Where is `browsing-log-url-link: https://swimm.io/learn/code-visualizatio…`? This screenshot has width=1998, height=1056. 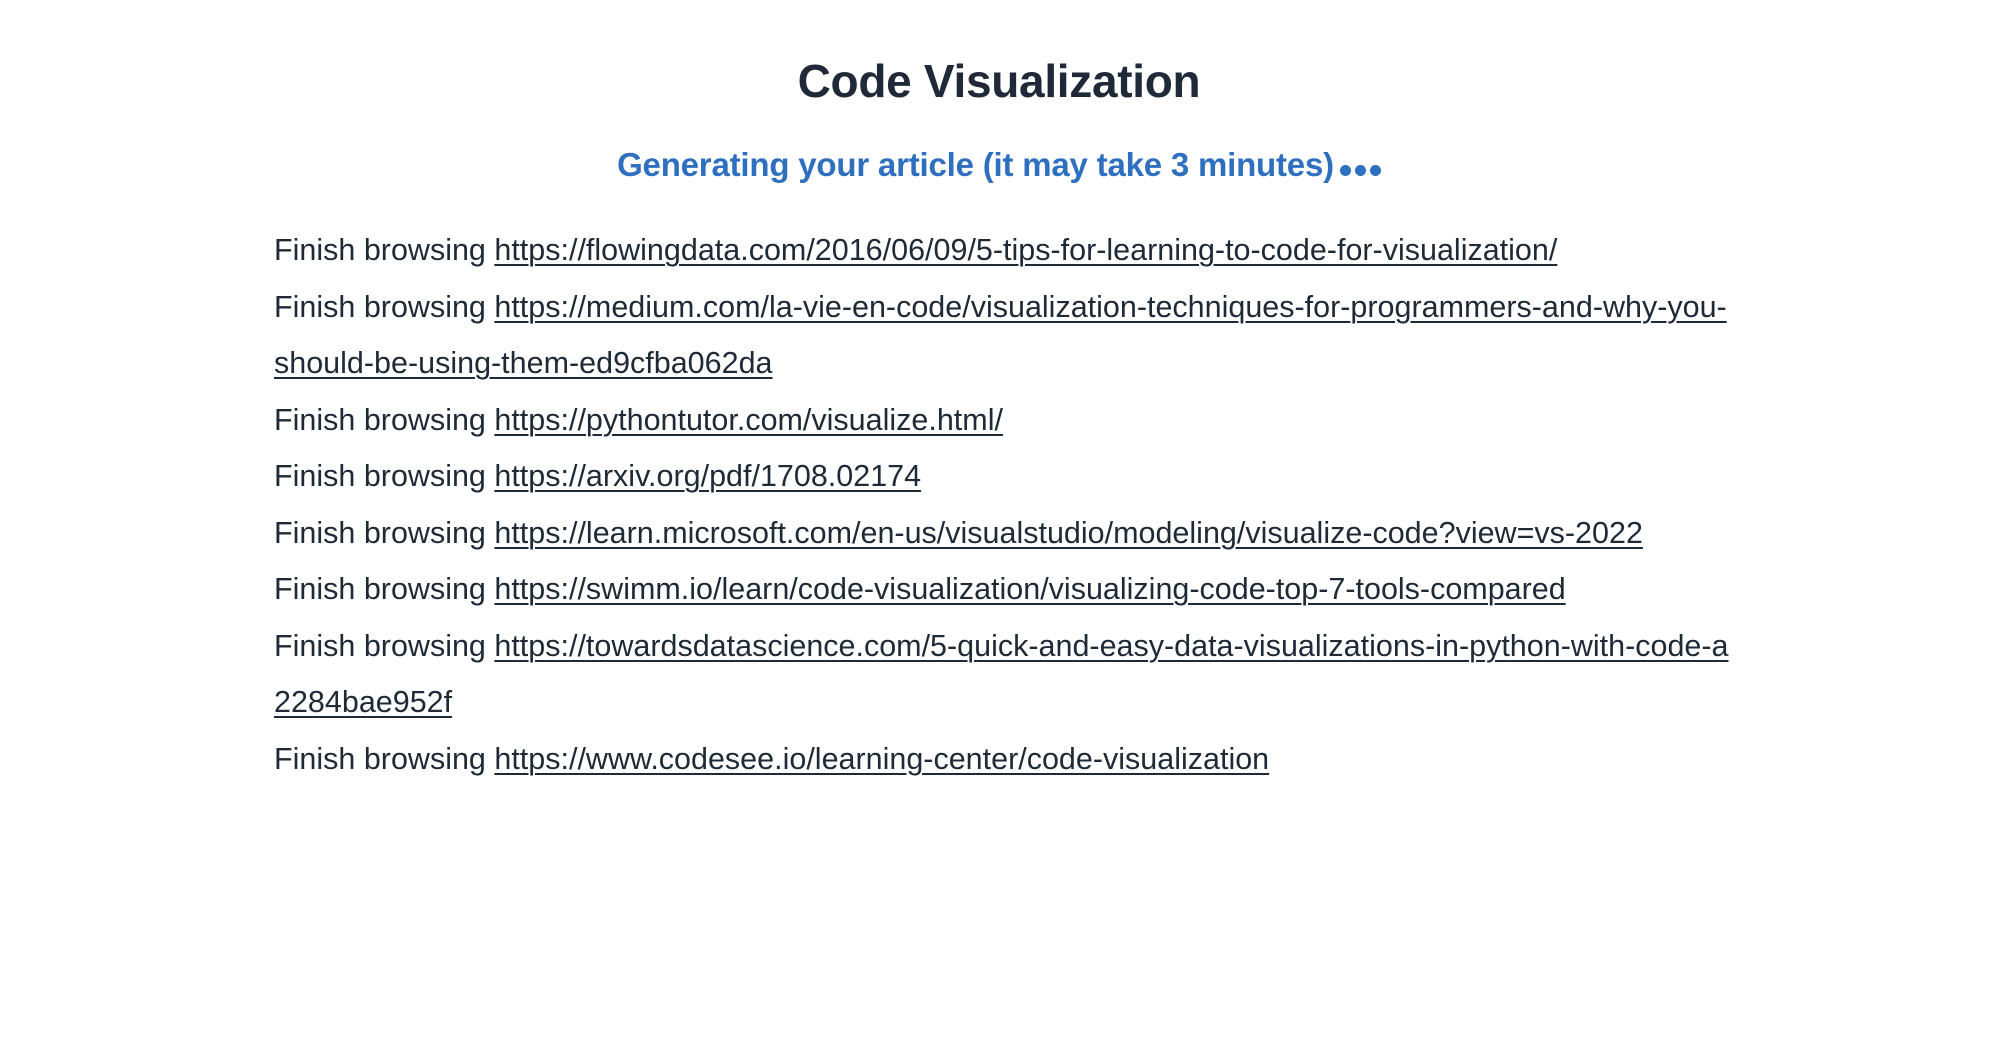
browsing-log-url-link: https://swimm.io/learn/code-visualizatio… is located at coordinates (1029, 589).